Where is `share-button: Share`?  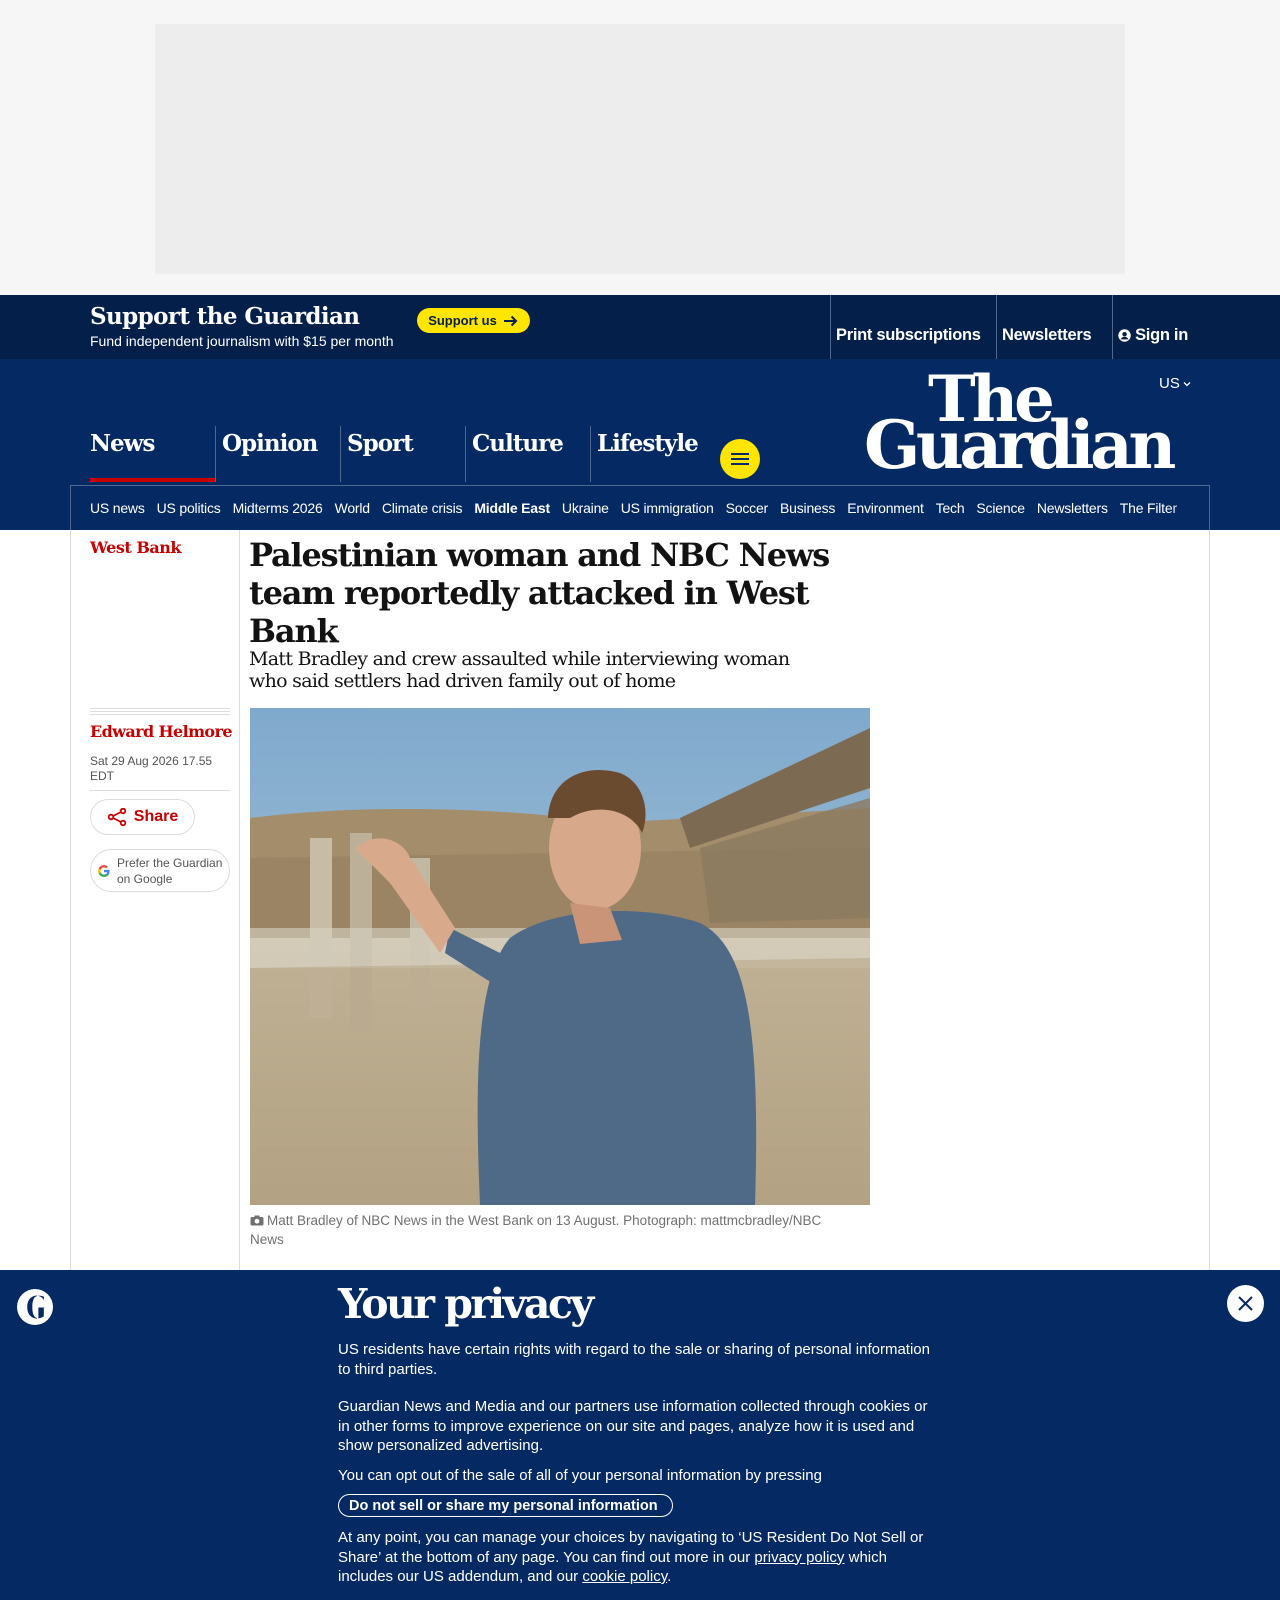 share-button: Share is located at coordinates (142, 817).